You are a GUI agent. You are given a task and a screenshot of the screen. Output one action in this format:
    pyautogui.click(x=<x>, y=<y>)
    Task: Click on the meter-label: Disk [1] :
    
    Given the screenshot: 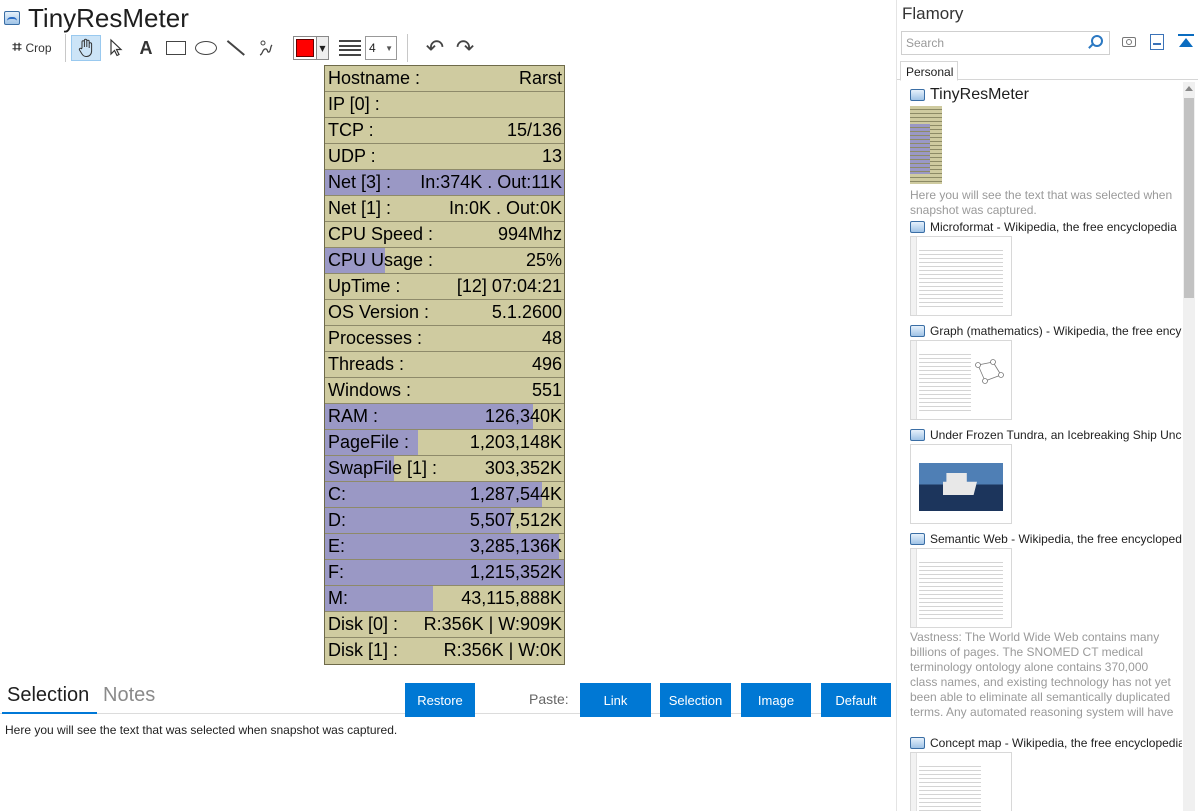 What is the action you would take?
    pyautogui.click(x=363, y=650)
    